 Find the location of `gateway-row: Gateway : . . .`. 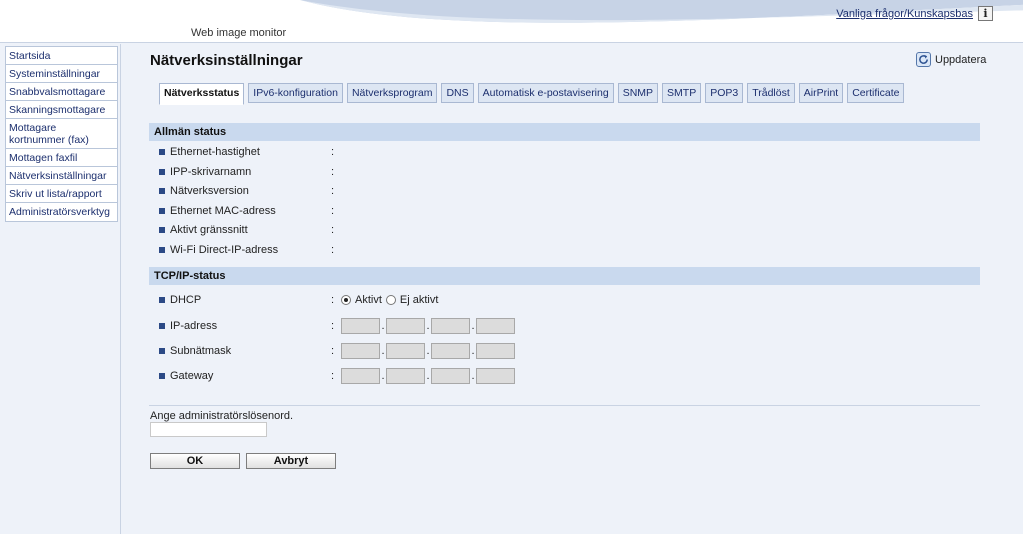

gateway-row: Gateway : . . . is located at coordinates (337, 376).